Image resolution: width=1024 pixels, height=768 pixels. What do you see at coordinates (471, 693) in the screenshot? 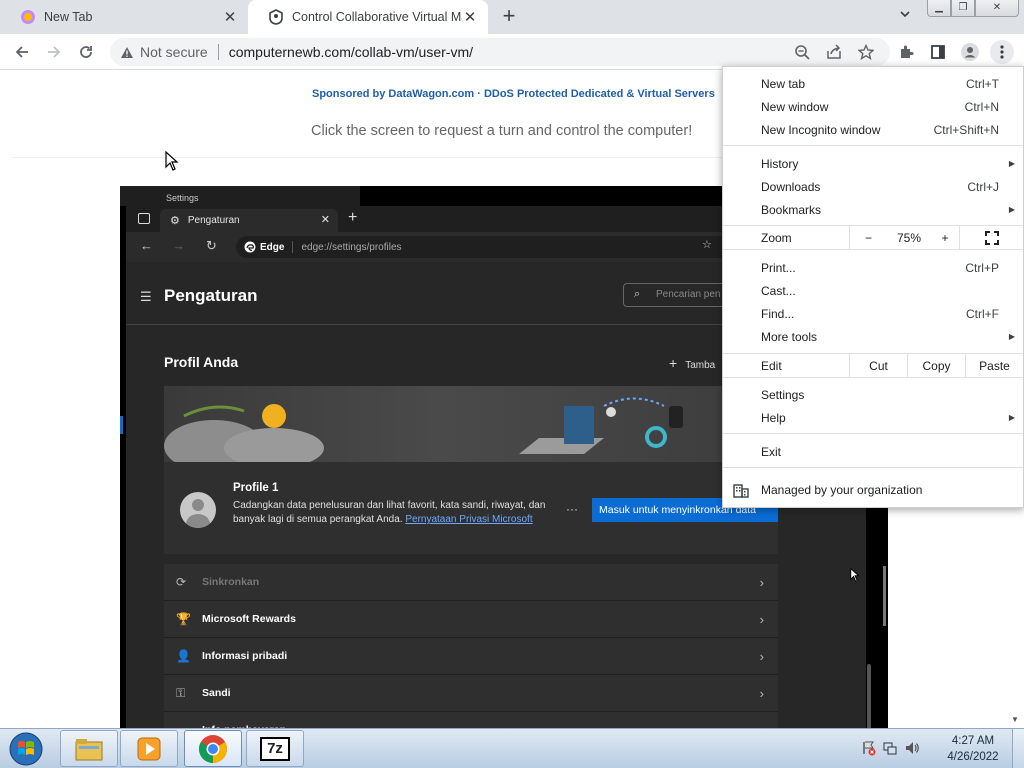
I see `settings-row: ⚿ Sandi ›` at bounding box center [471, 693].